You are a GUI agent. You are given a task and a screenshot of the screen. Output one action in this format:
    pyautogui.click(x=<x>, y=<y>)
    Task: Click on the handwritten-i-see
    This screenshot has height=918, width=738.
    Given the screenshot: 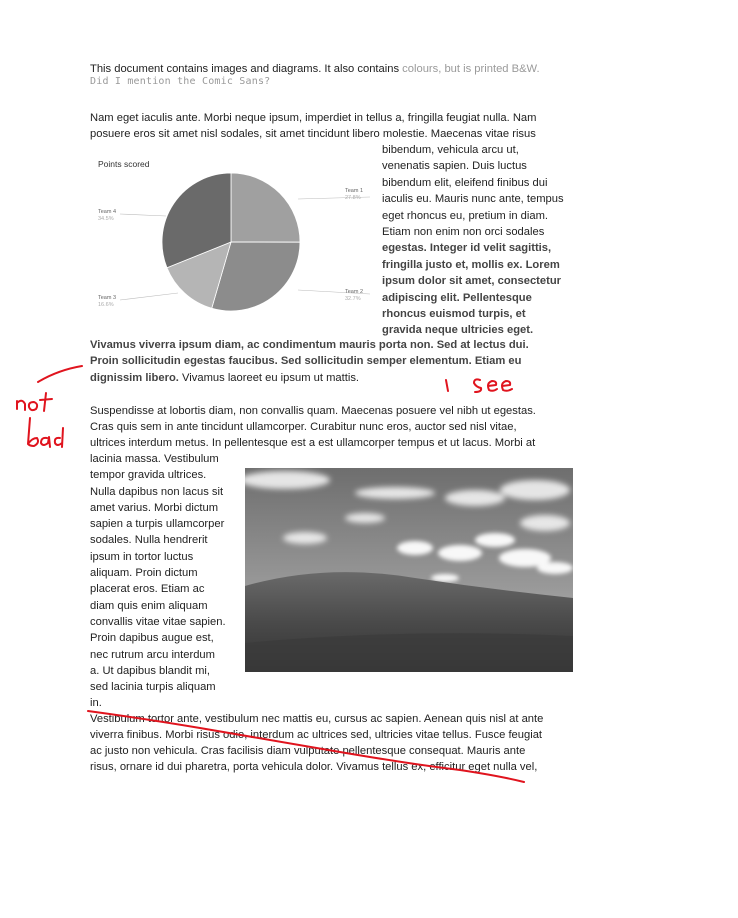 What is the action you would take?
    pyautogui.click(x=479, y=385)
    